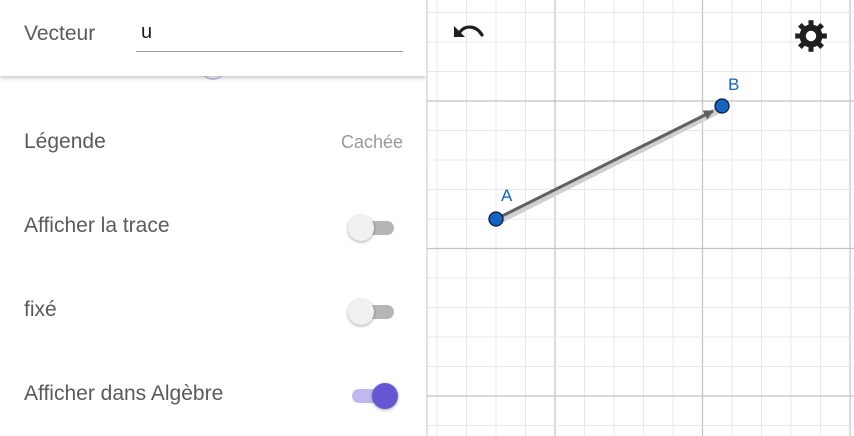  What do you see at coordinates (213, 142) in the screenshot?
I see `caption-row: Légende Cachée` at bounding box center [213, 142].